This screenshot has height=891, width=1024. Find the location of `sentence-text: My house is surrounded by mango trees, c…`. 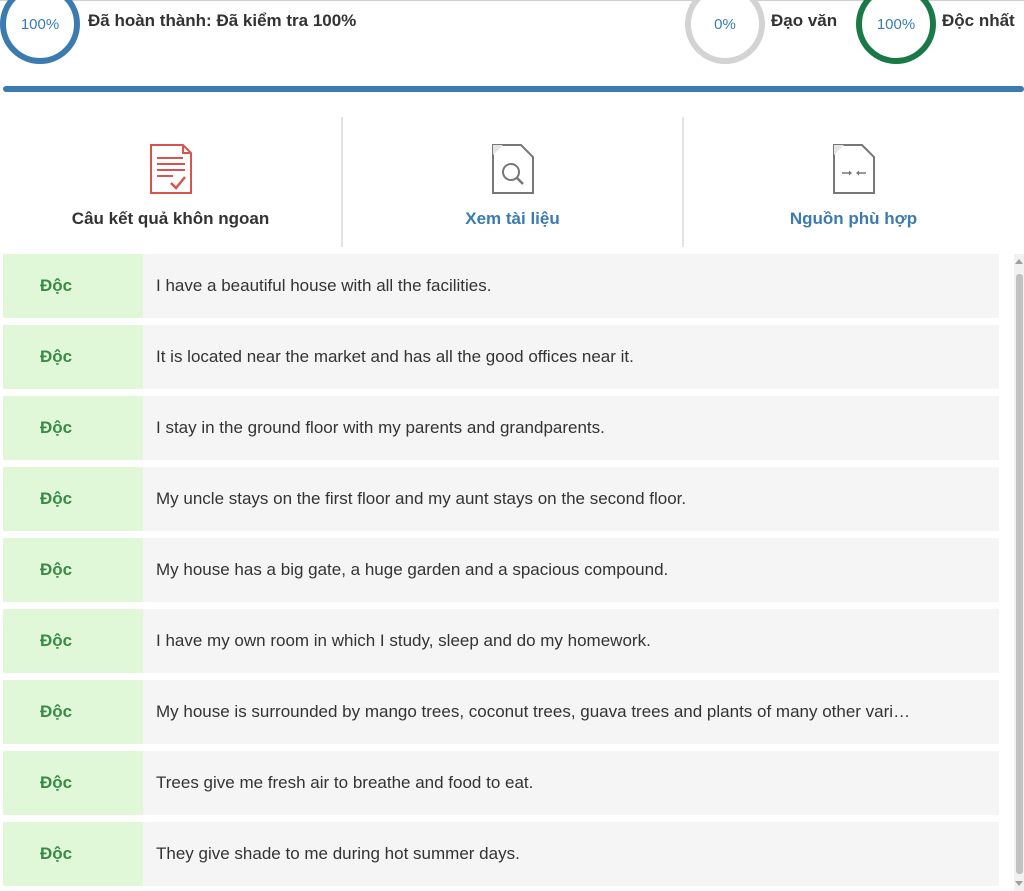

sentence-text: My house is surrounded by mango trees, c… is located at coordinates (533, 711).